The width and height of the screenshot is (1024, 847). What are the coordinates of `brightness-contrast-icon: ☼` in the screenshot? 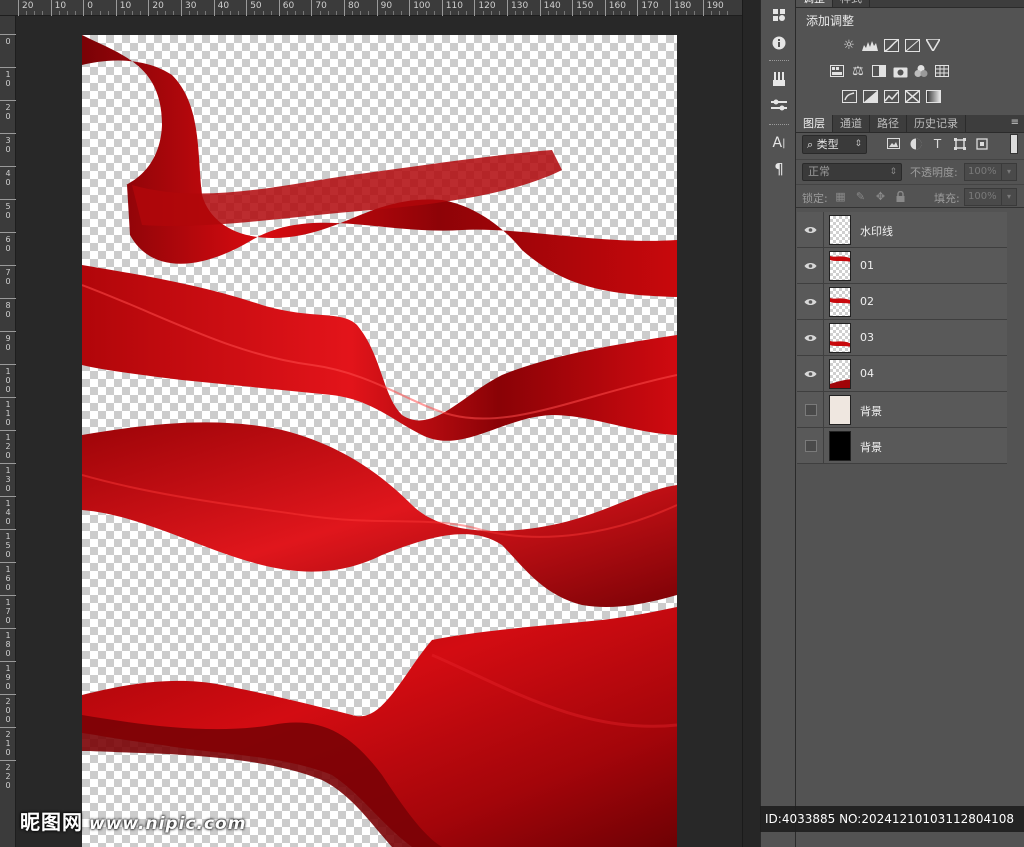 It's located at (849, 45).